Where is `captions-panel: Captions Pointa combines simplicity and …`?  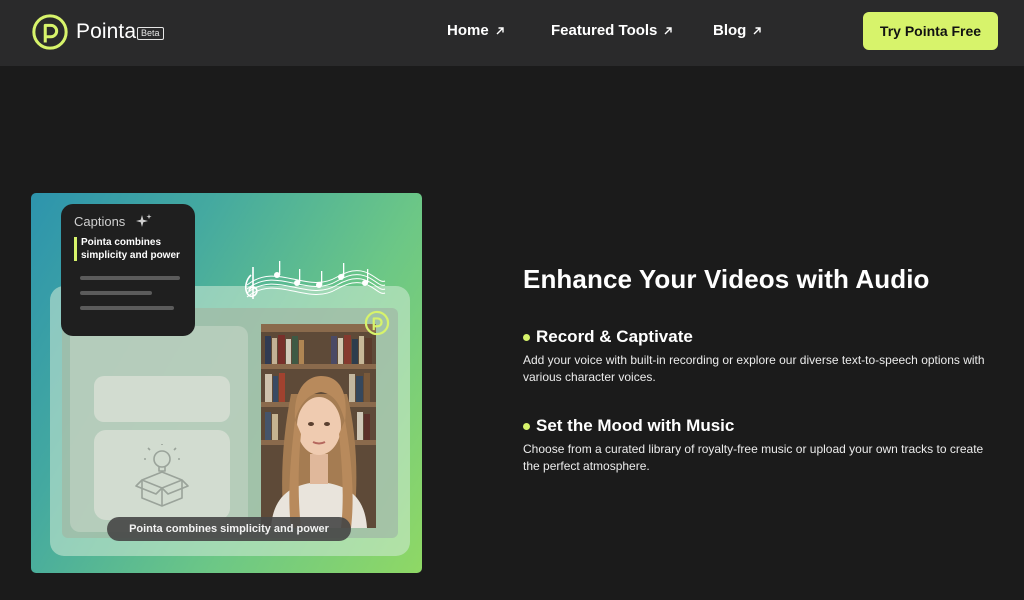
captions-panel: Captions Pointa combines simplicity and … is located at coordinates (128, 270).